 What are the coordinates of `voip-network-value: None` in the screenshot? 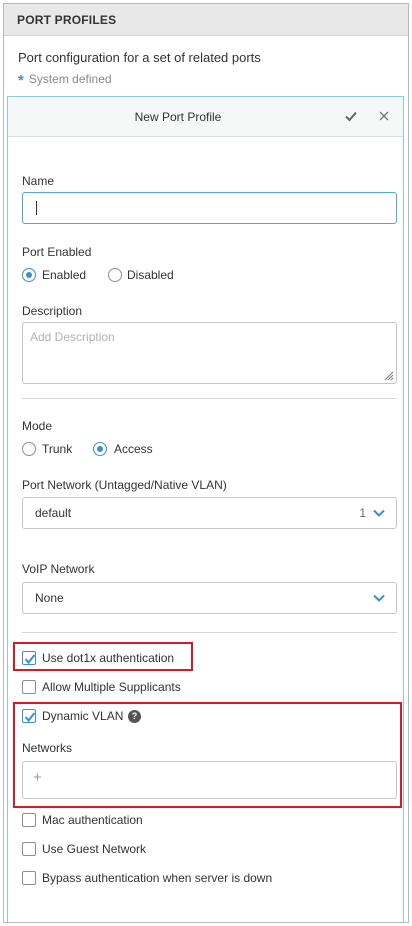 It's located at (49, 598).